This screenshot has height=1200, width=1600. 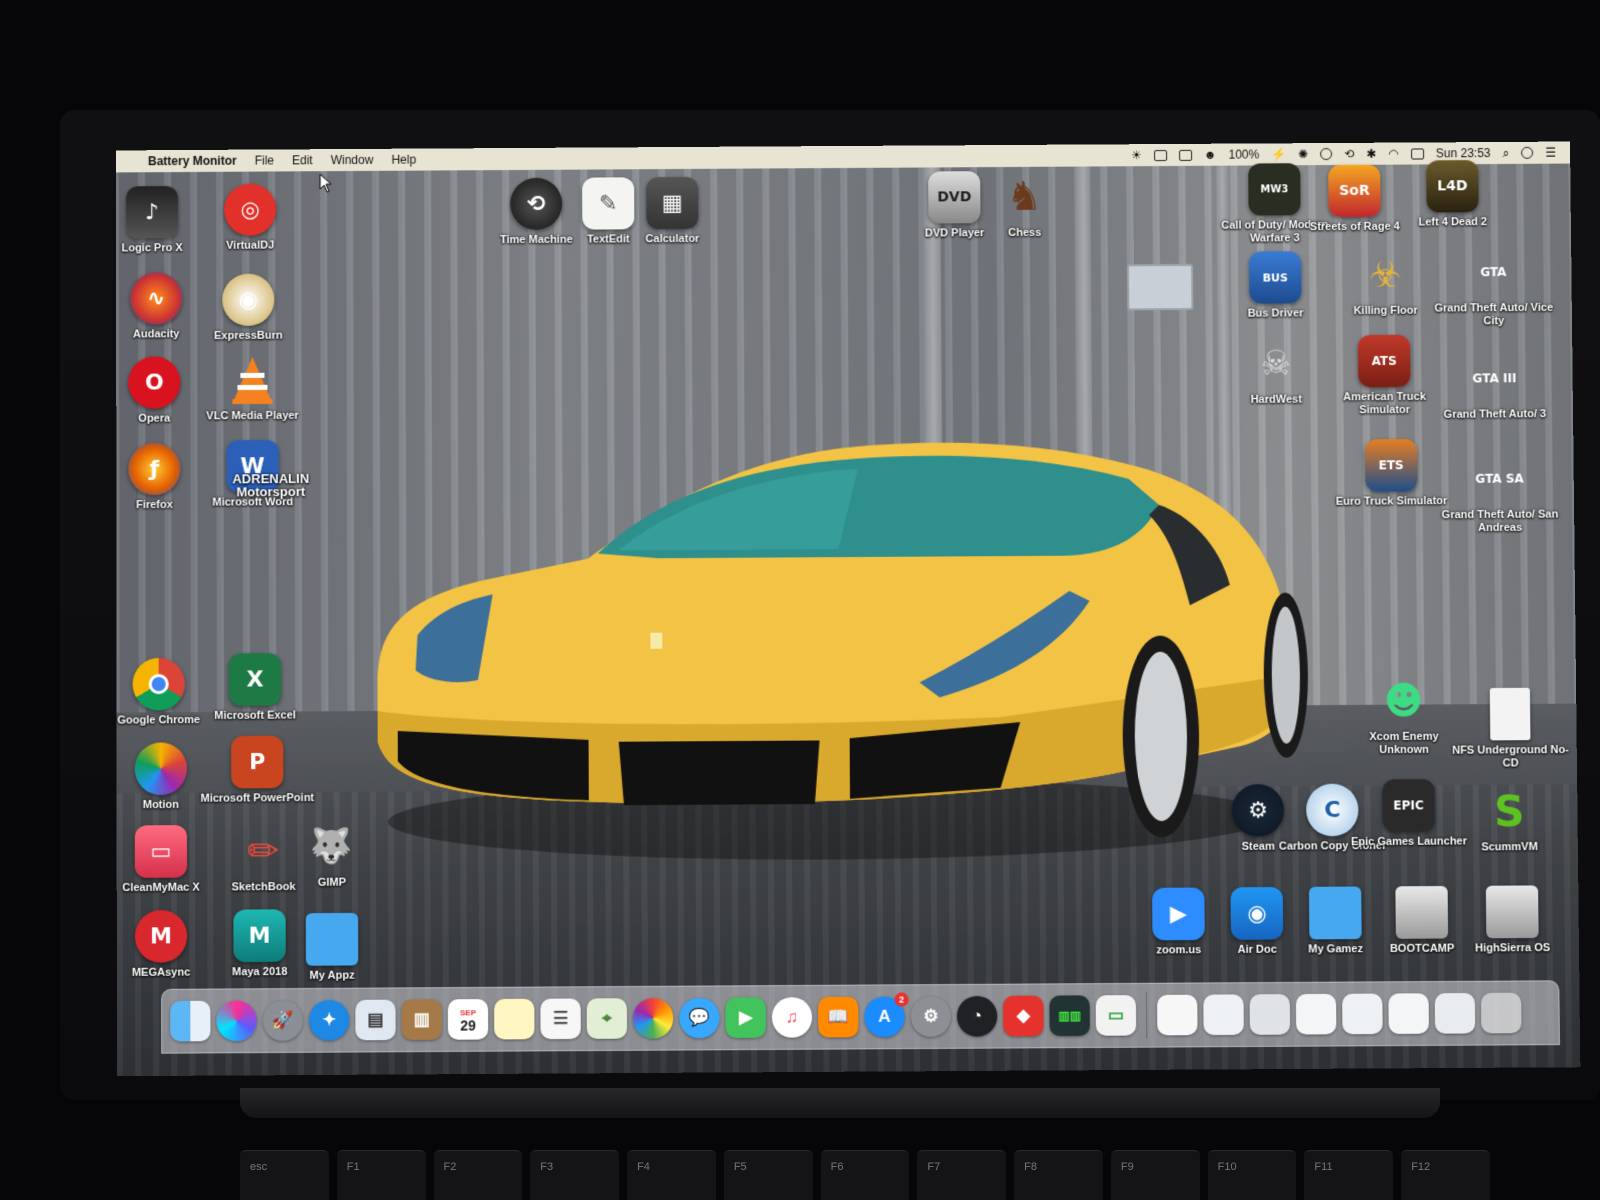 I want to click on menu-file: File, so click(x=264, y=160).